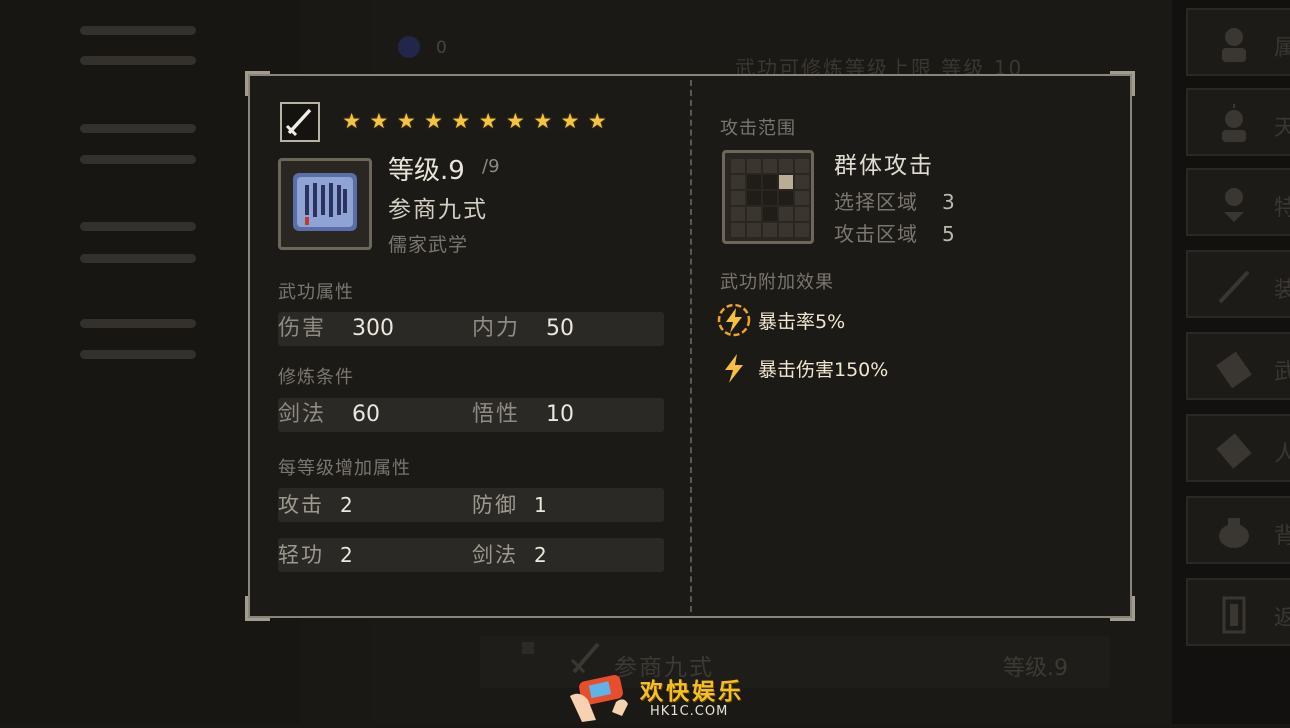  Describe the element at coordinates (301, 555) in the screenshot. I see `stat-name: 轻功` at that location.